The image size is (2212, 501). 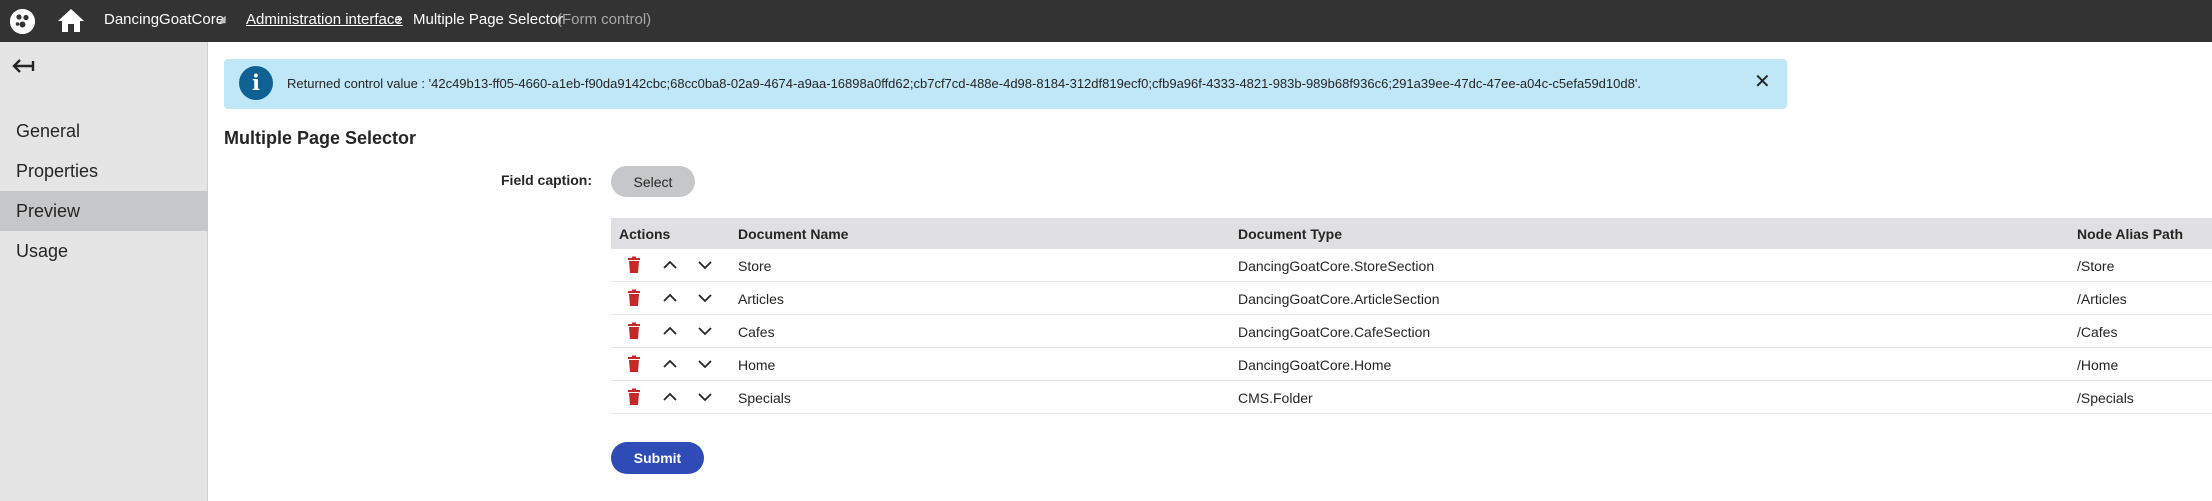 What do you see at coordinates (761, 299) in the screenshot?
I see `document-name-cell: Articles` at bounding box center [761, 299].